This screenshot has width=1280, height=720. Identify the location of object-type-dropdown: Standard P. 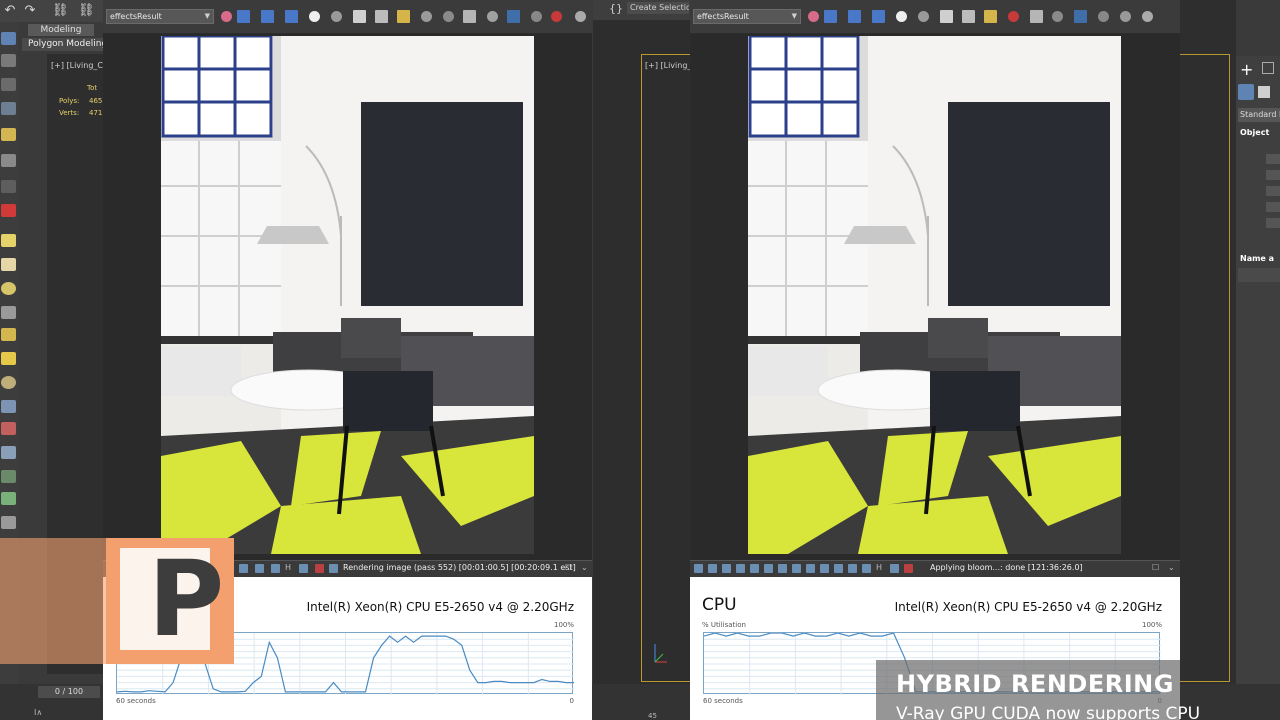
(1259, 115).